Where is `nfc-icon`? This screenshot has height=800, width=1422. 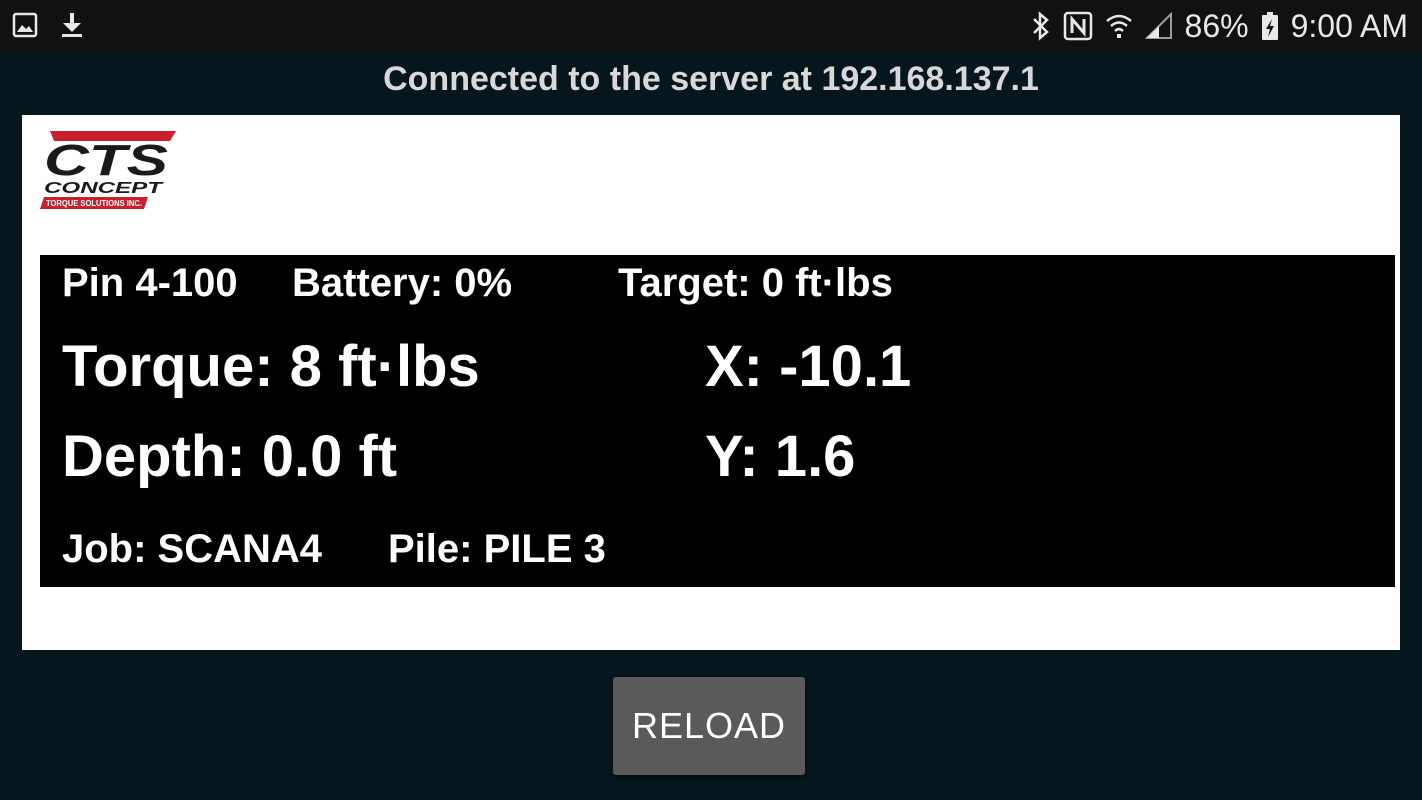 nfc-icon is located at coordinates (1078, 26).